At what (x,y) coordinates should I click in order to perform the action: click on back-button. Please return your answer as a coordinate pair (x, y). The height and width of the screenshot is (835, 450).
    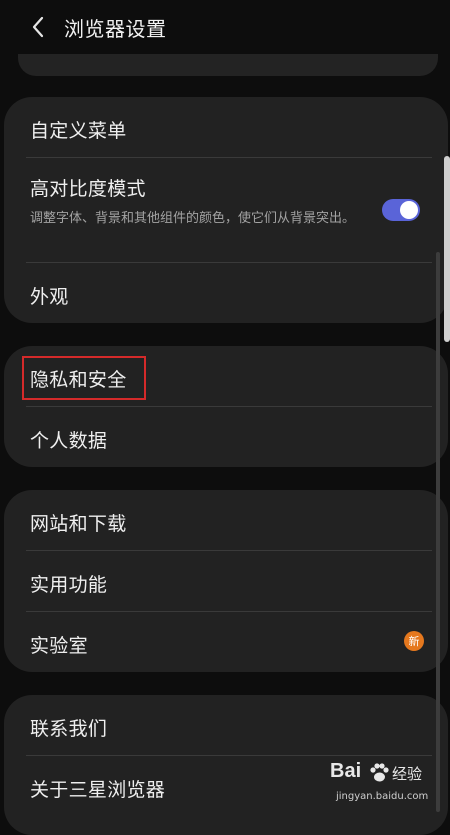
    Looking at the image, I should click on (38, 27).